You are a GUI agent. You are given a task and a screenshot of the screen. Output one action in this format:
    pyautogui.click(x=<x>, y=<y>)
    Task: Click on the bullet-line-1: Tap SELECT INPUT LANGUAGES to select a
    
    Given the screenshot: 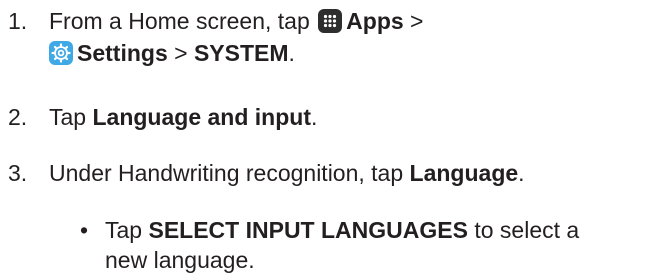 What is the action you would take?
    pyautogui.click(x=342, y=230)
    